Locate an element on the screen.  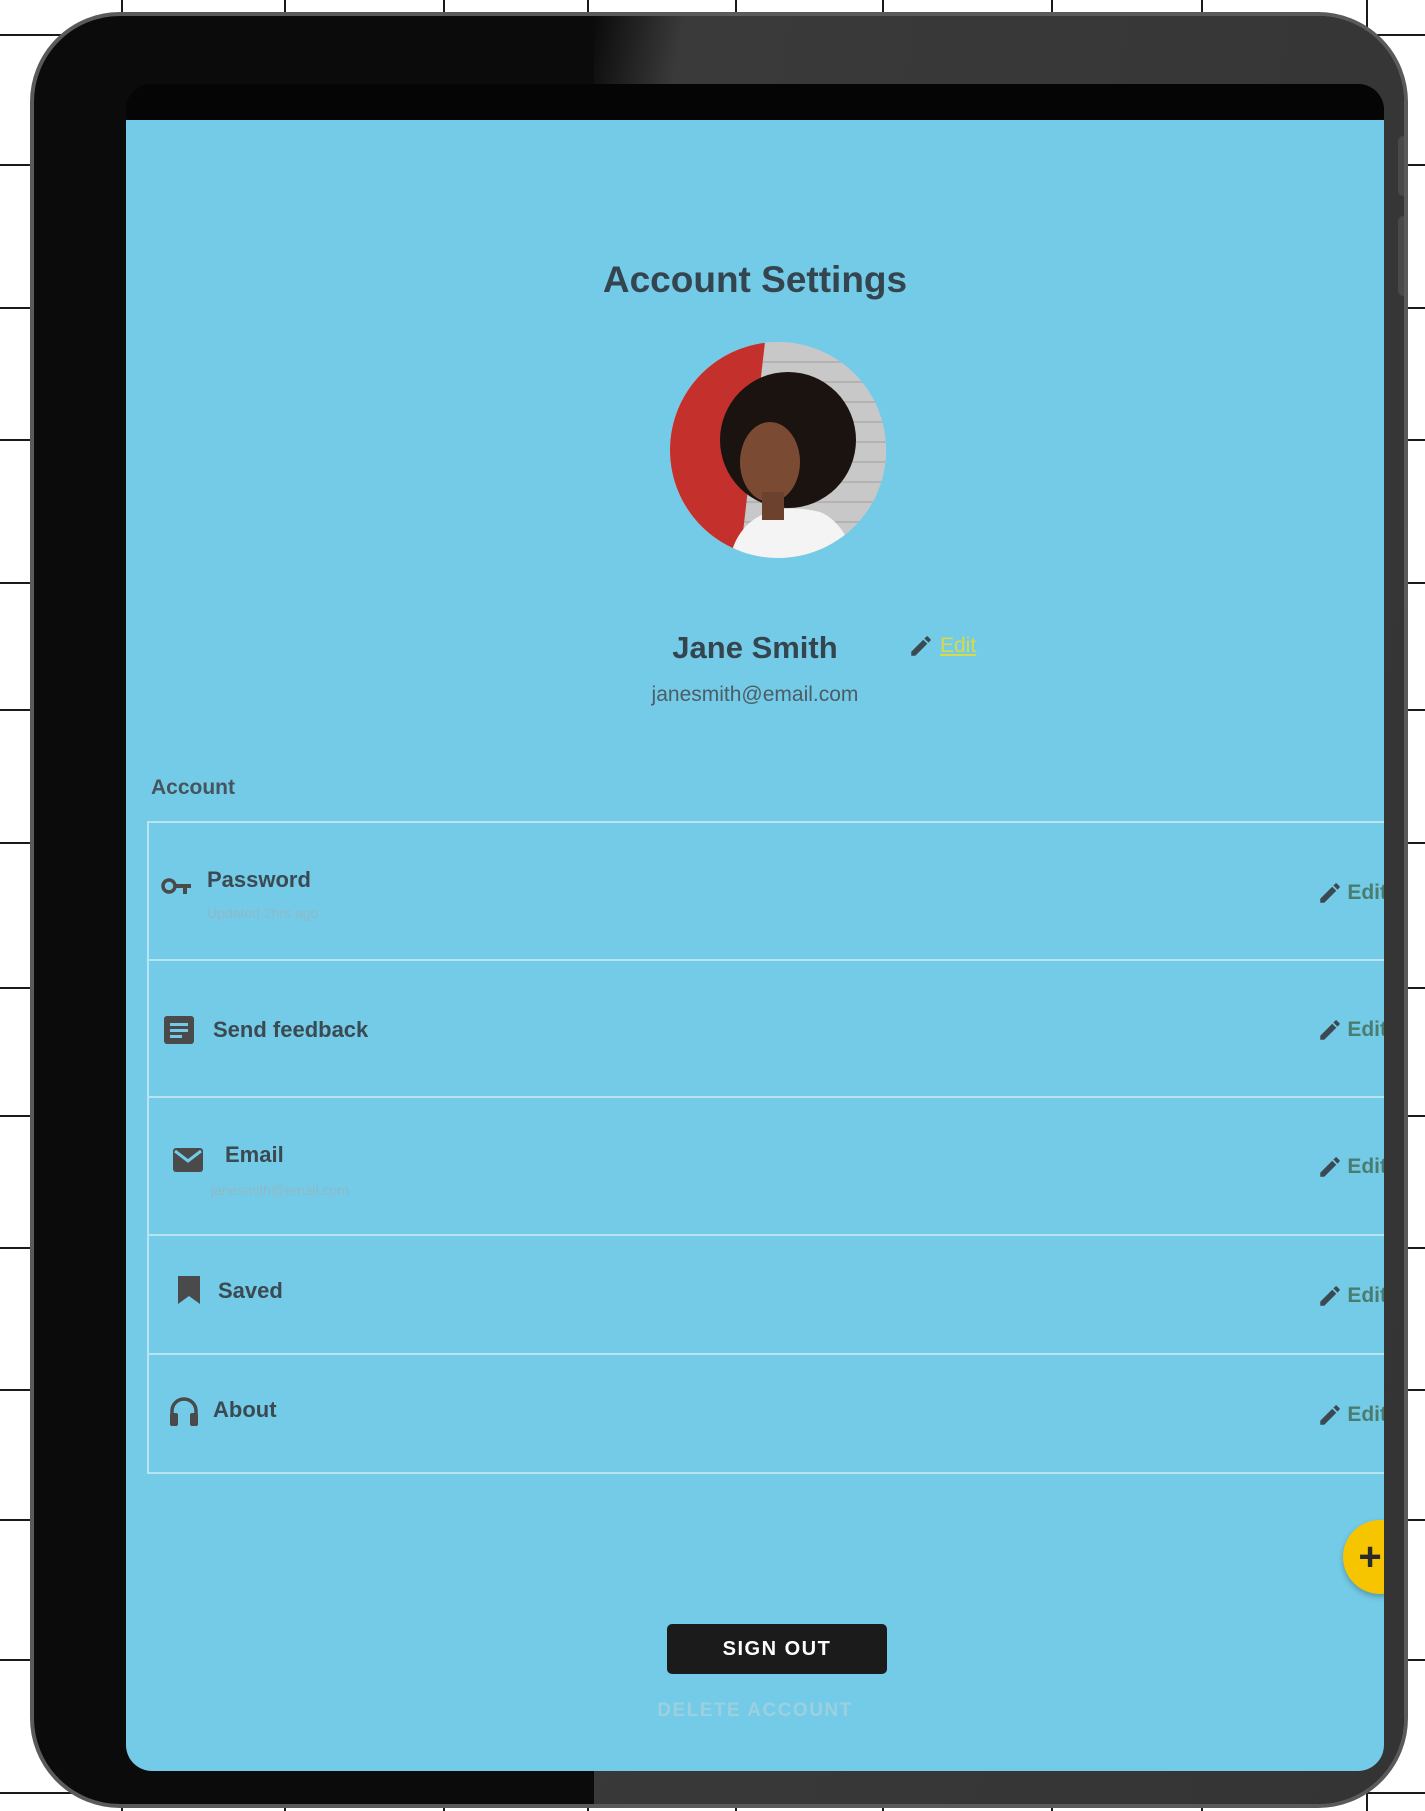
fab-add-button: + is located at coordinates (1363, 1557).